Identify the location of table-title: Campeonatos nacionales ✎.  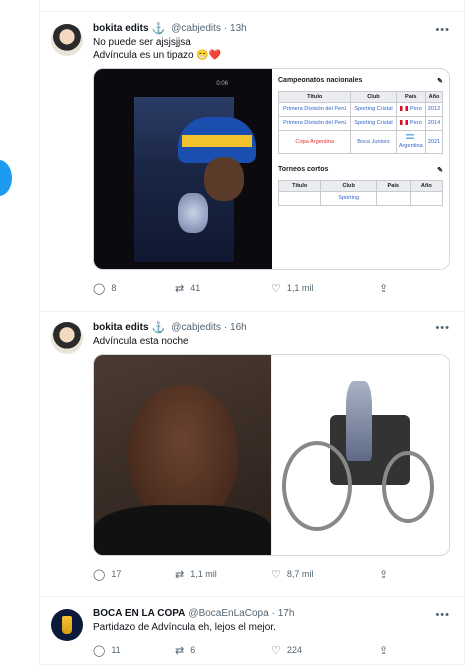
(360, 81).